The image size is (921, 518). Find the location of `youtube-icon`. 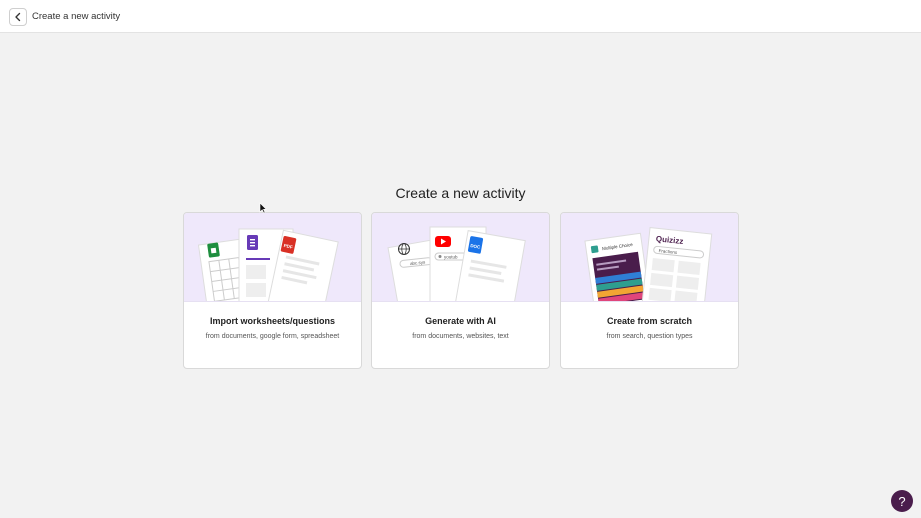

youtube-icon is located at coordinates (443, 241).